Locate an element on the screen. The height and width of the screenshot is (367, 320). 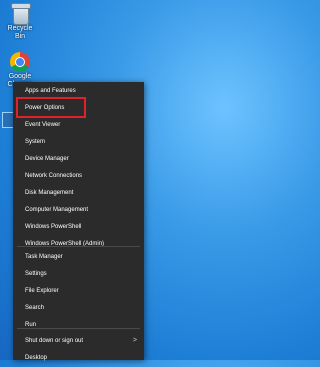
menu-item-computer-management: Computer Management is located at coordinates (78, 210).